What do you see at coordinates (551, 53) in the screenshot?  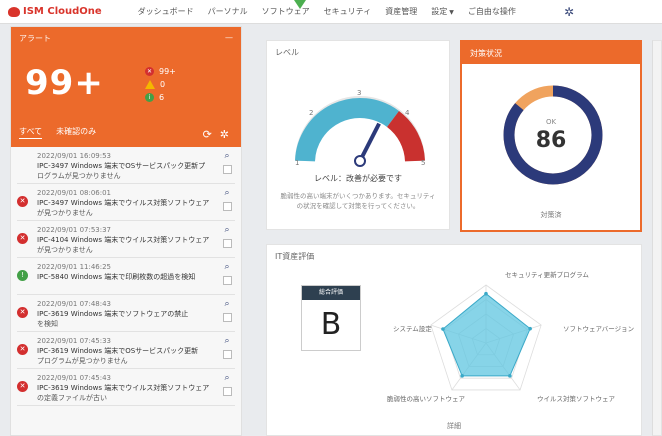 I see `measures-card-title: 対策状況` at bounding box center [551, 53].